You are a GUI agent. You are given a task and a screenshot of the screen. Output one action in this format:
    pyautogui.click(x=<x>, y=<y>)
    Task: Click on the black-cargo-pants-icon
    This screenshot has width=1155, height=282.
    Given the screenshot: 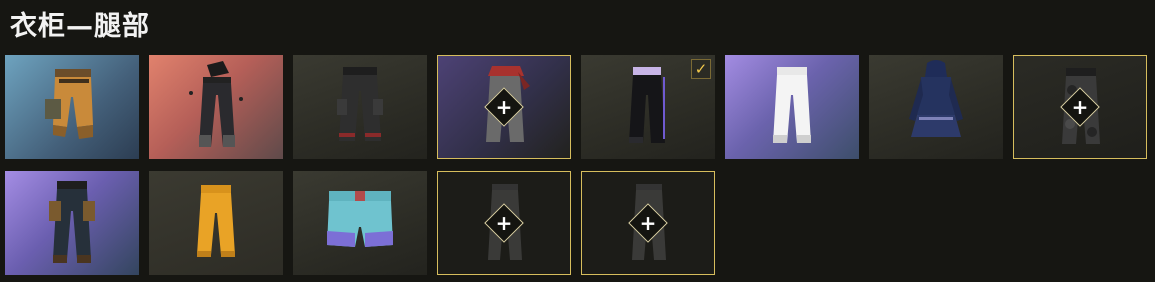 What is the action you would take?
    pyautogui.click(x=360, y=104)
    